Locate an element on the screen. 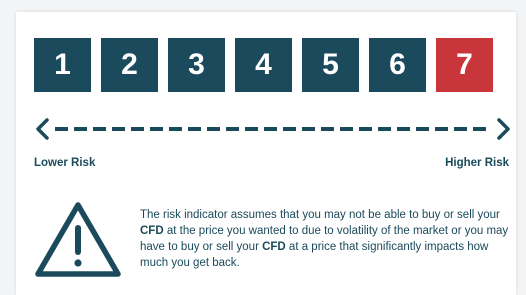  risk-level-1: 1 is located at coordinates (62, 65).